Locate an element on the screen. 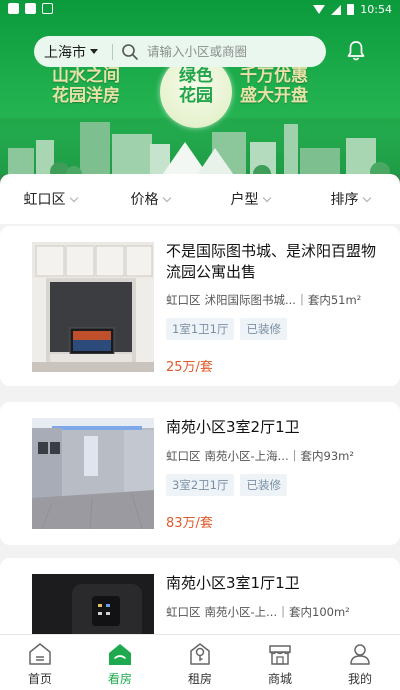 The height and width of the screenshot is (690, 400). filter-label: 排序 is located at coordinates (344, 200).